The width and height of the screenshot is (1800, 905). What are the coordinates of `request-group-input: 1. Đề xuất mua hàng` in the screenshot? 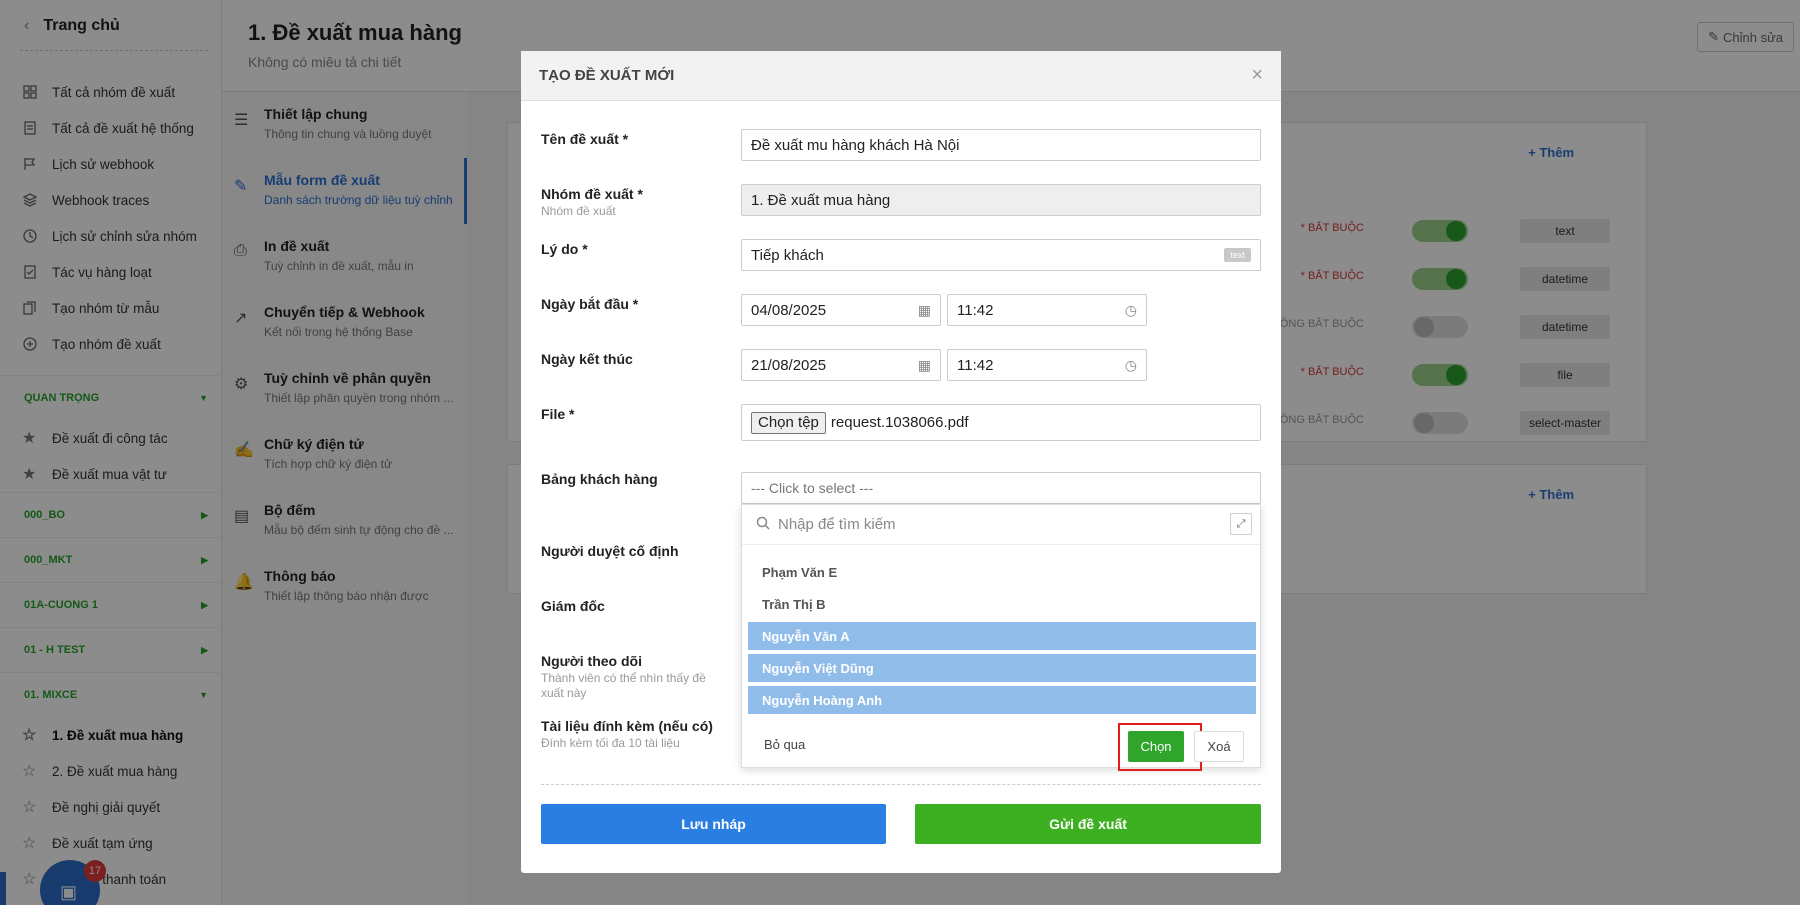 It's located at (1001, 200).